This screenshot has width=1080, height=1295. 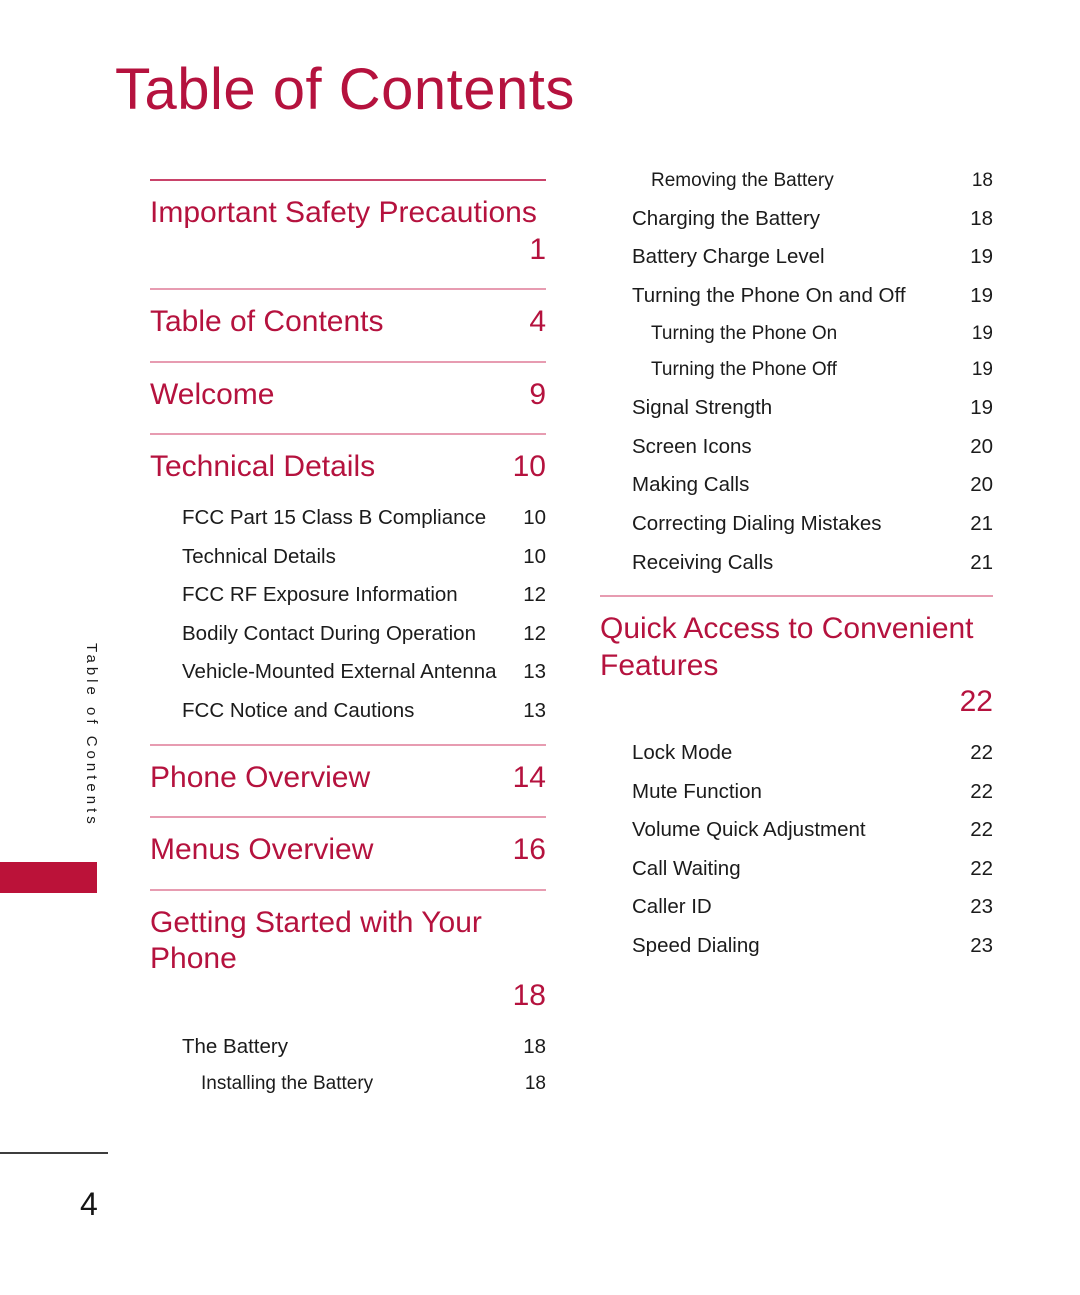 What do you see at coordinates (348, 711) in the screenshot?
I see `toc-sub-entry: FCC Notice and Cautions 13` at bounding box center [348, 711].